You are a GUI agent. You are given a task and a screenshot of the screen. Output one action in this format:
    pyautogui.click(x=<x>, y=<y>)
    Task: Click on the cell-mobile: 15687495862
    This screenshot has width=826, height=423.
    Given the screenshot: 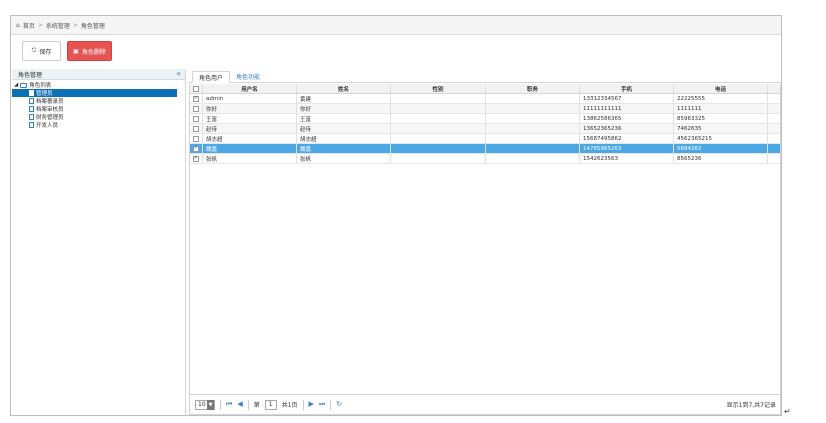 What is the action you would take?
    pyautogui.click(x=627, y=138)
    